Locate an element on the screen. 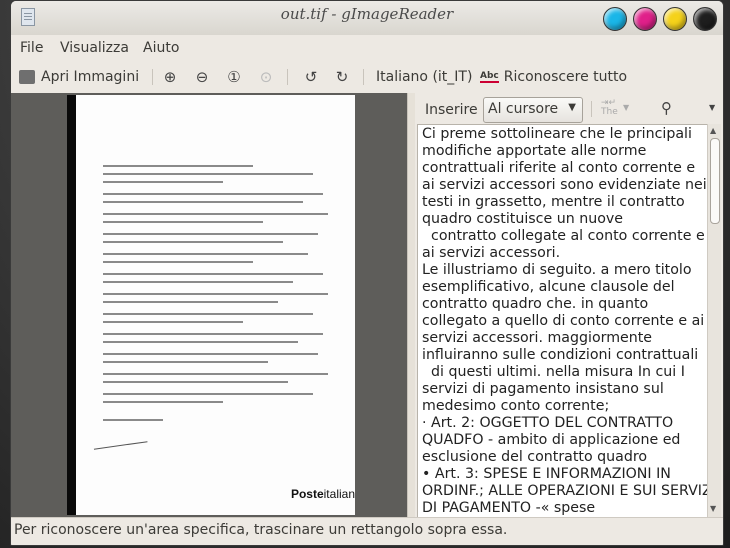  ocr-text-line: Ci preme sottolineare che le principali is located at coordinates (557, 134).